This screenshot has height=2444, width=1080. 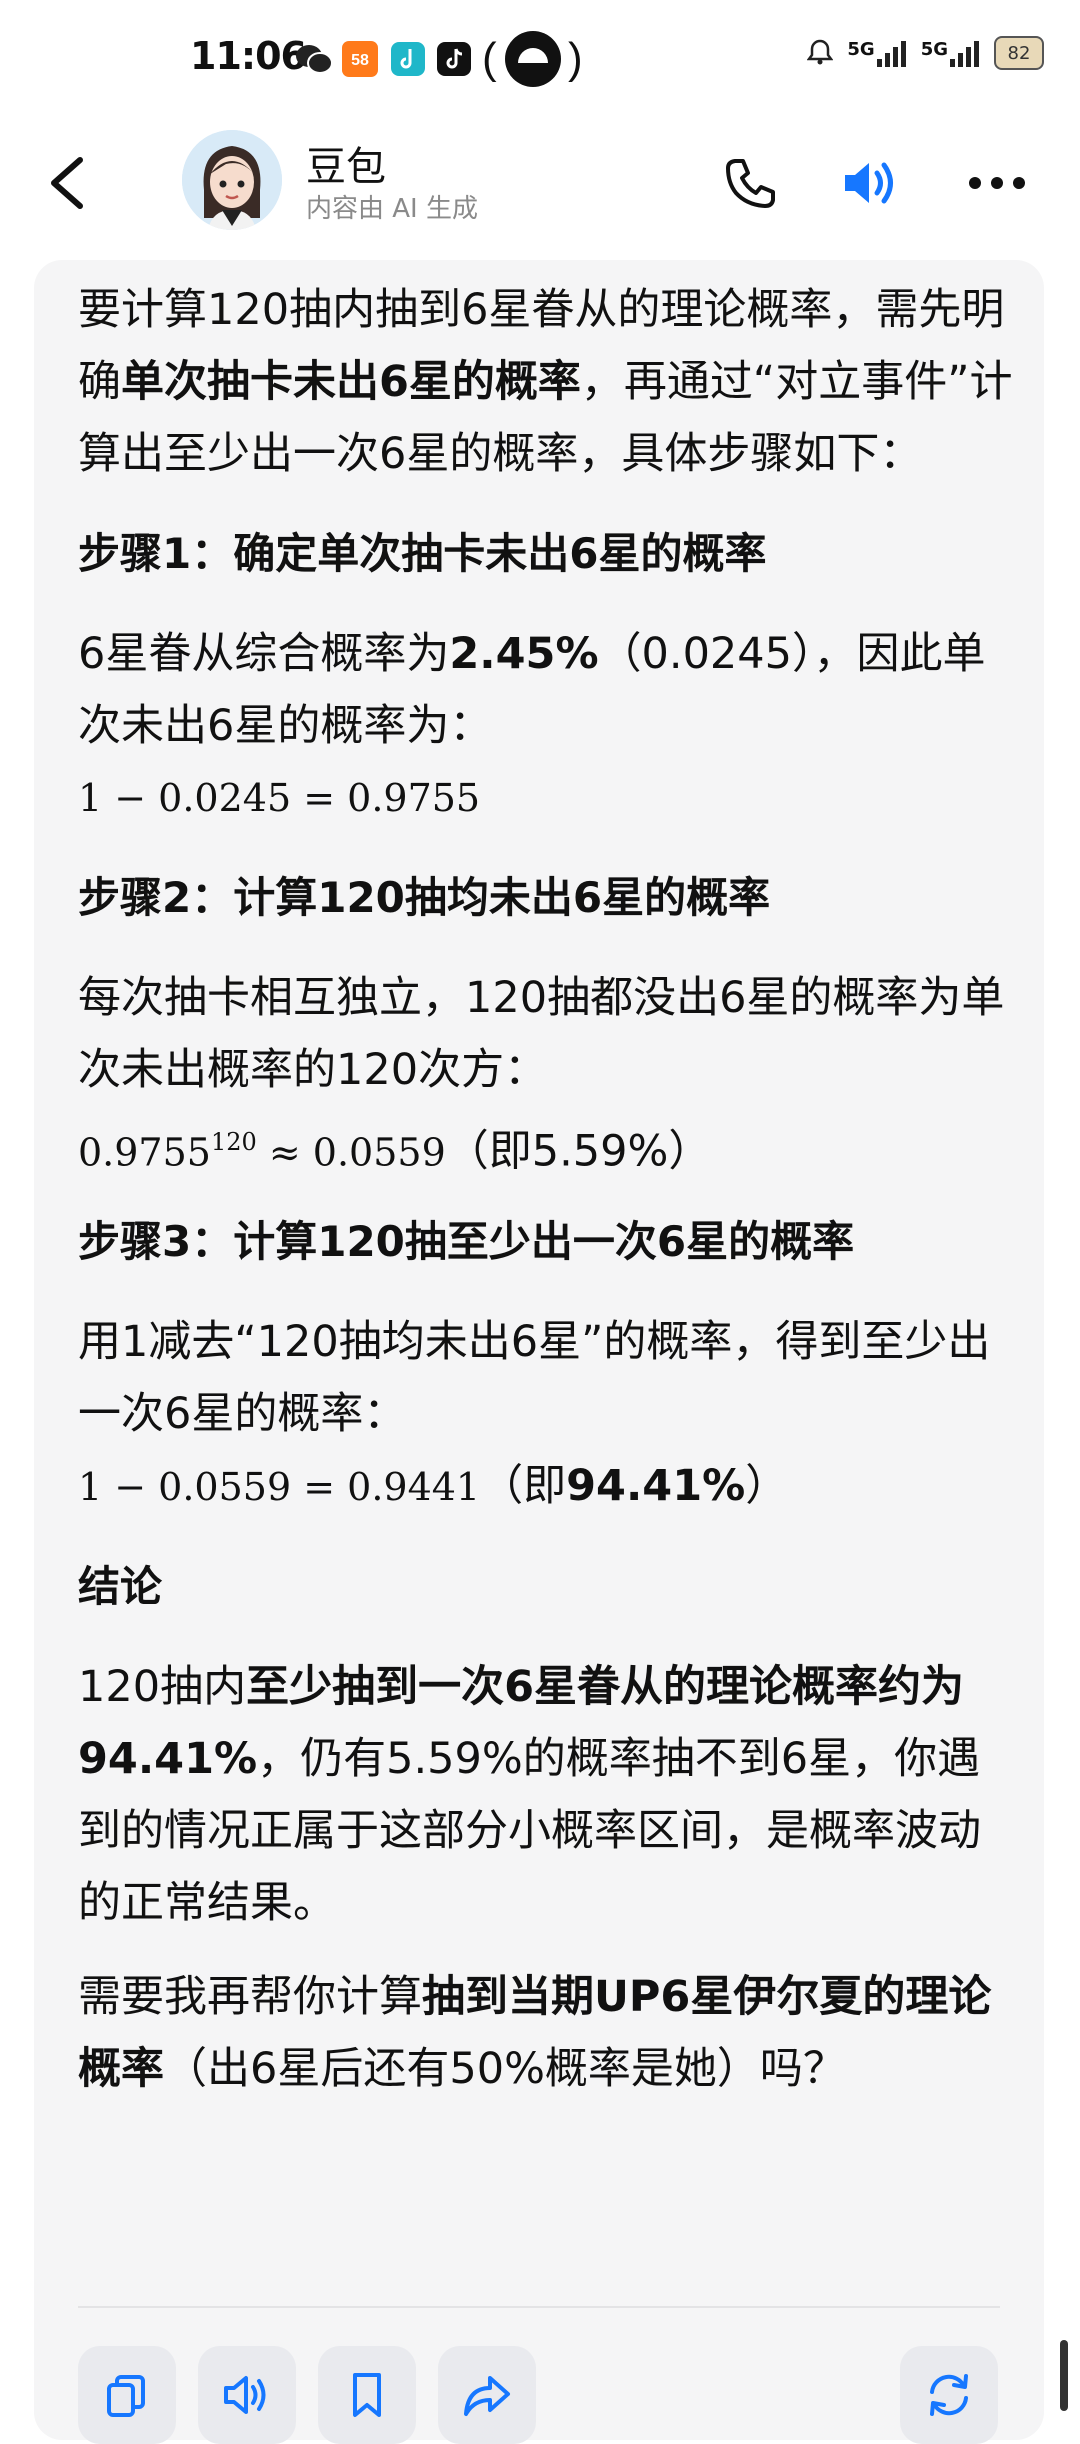 What do you see at coordinates (548, 690) in the screenshot?
I see `step1-paragraph: 6星眷从综合概率为2.45%（0.0245），因此单次未出6星的概率为：` at bounding box center [548, 690].